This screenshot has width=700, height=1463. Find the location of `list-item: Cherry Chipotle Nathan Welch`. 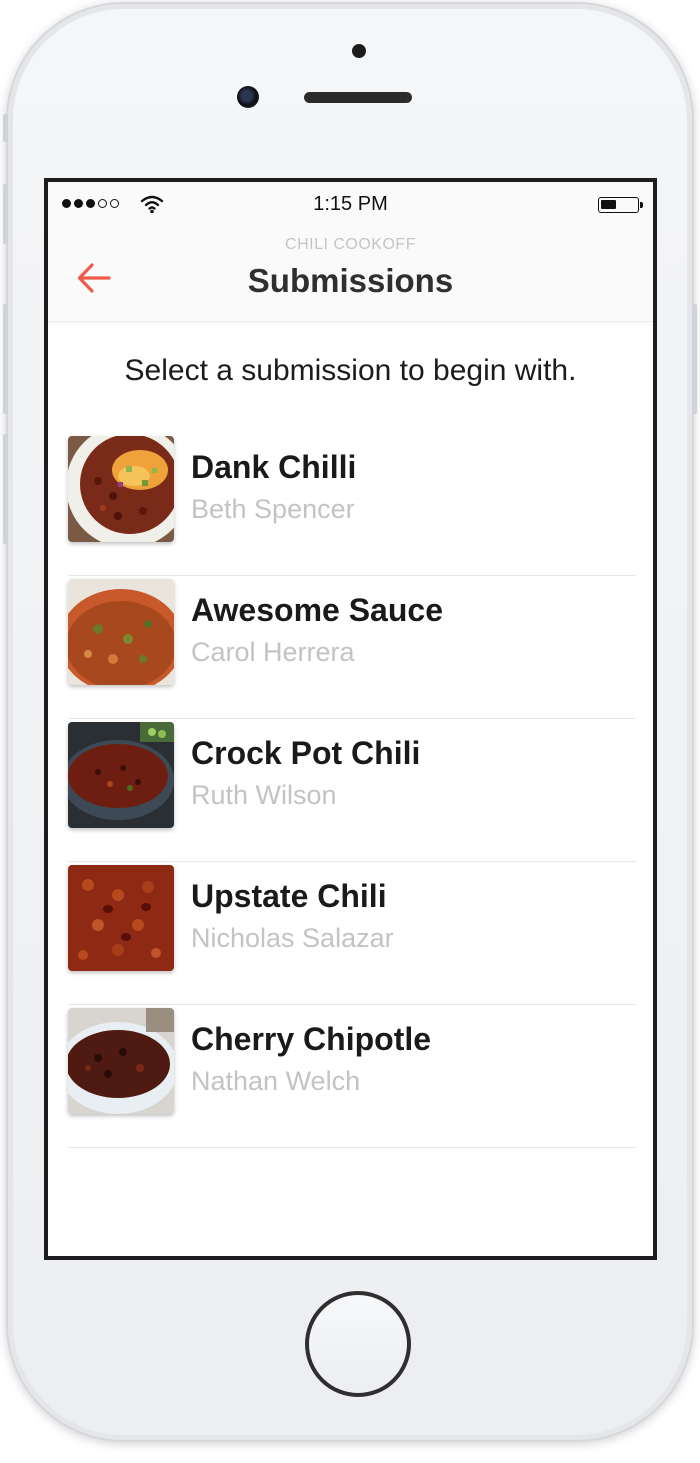

list-item: Cherry Chipotle Nathan Welch is located at coordinates (352, 1076).